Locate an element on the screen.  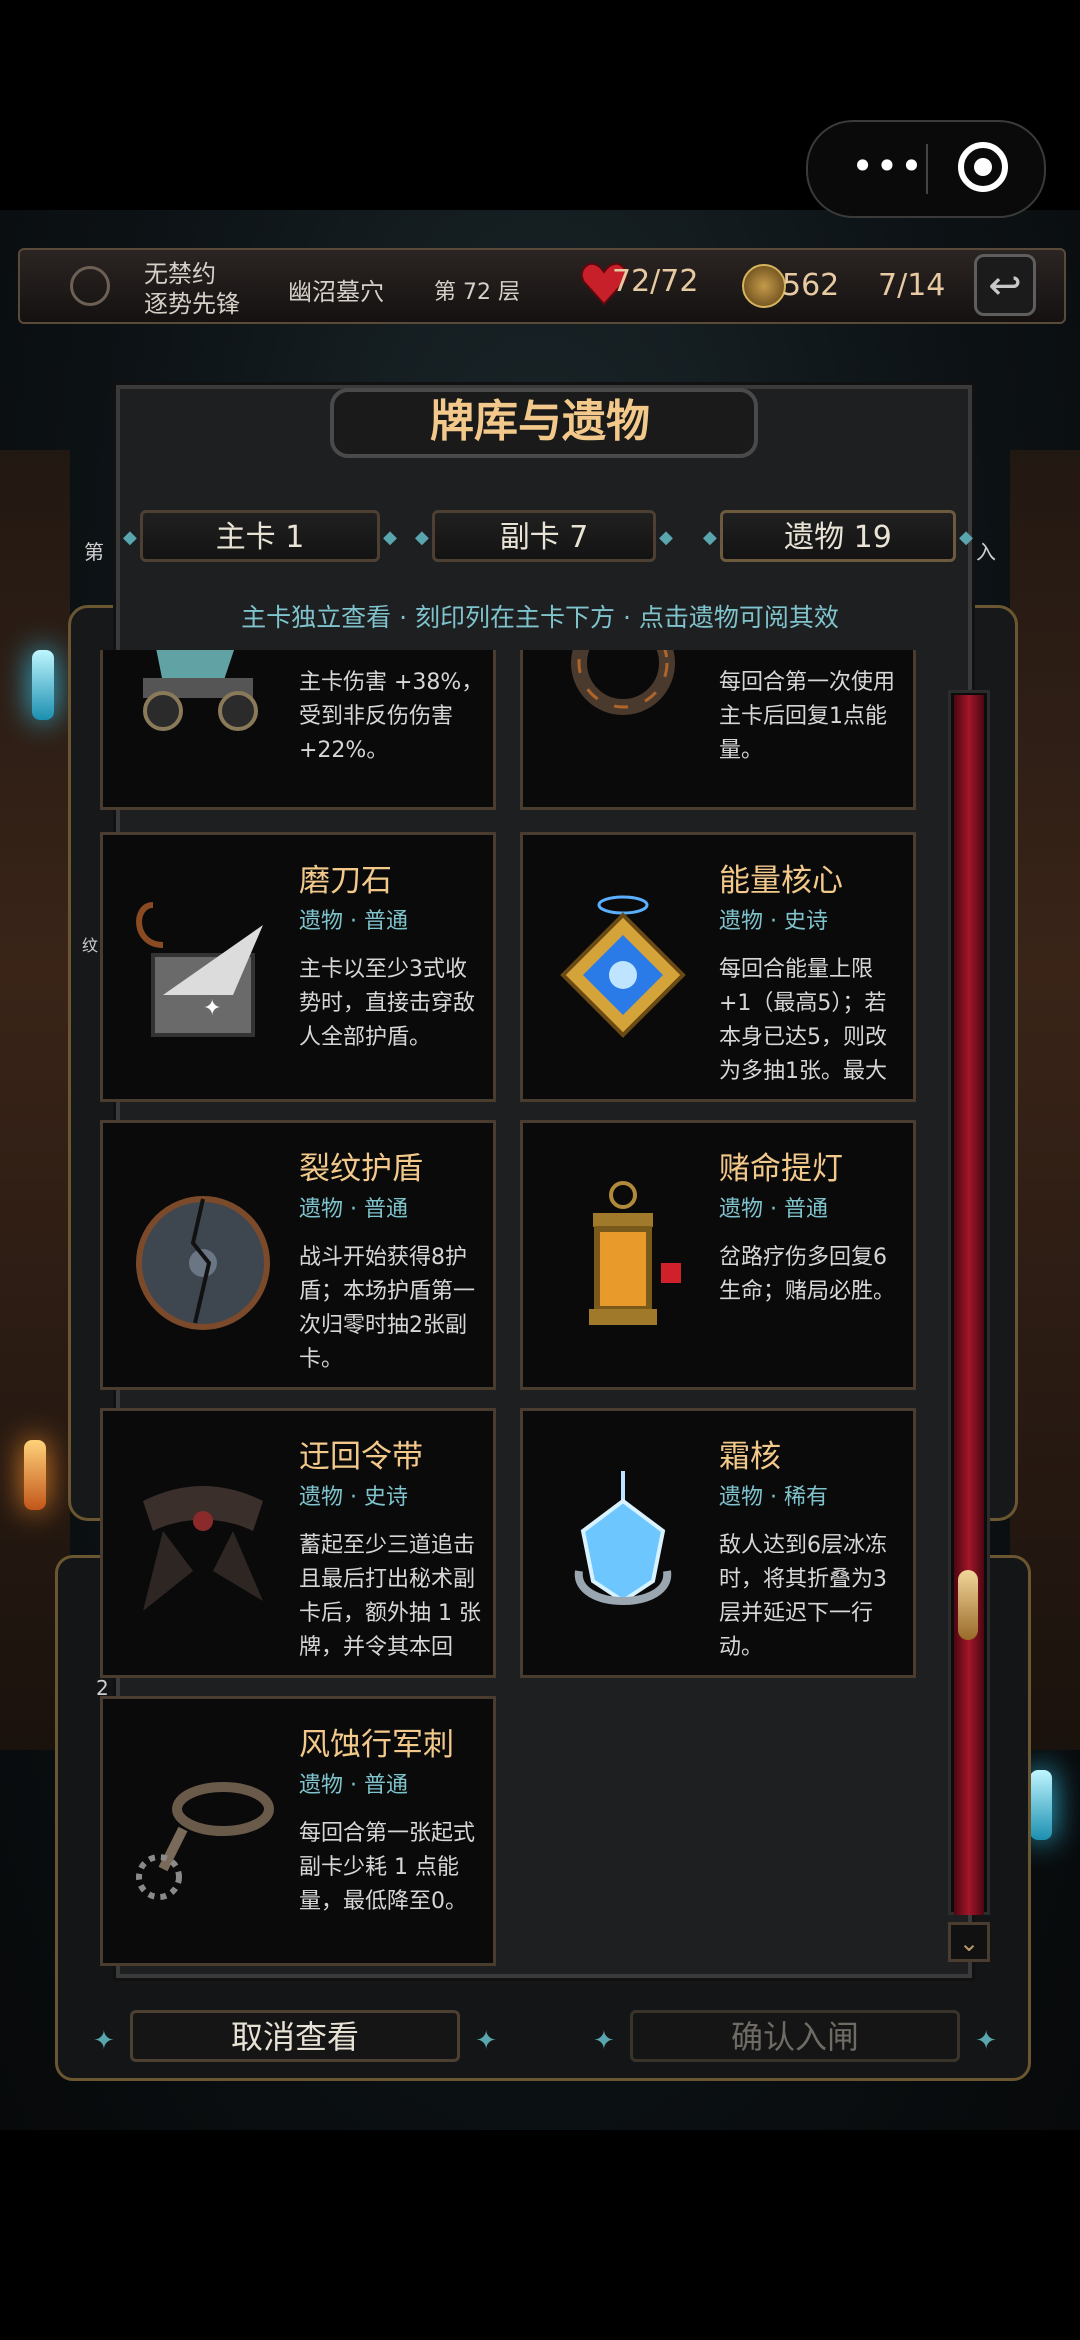
capsule-divider is located at coordinates (927, 169).